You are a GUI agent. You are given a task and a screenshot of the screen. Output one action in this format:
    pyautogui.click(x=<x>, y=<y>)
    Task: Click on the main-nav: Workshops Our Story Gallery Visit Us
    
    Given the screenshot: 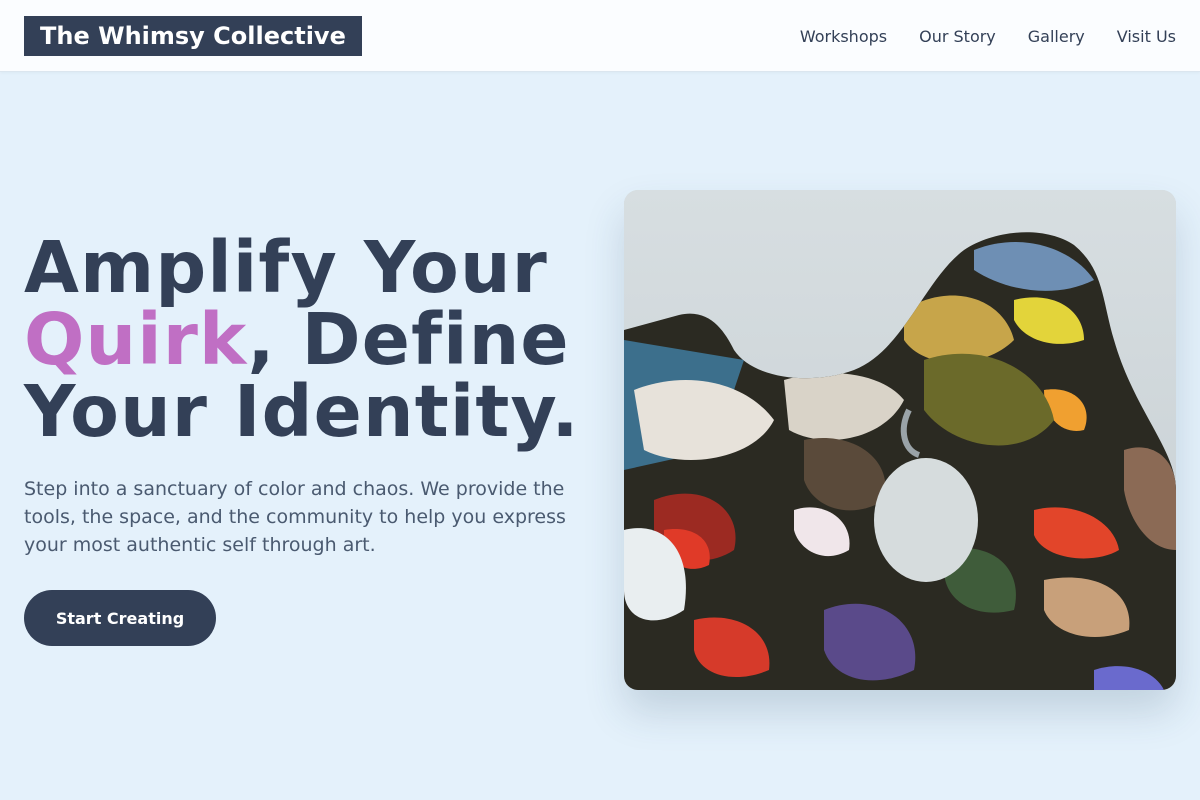 What is the action you would take?
    pyautogui.click(x=972, y=36)
    